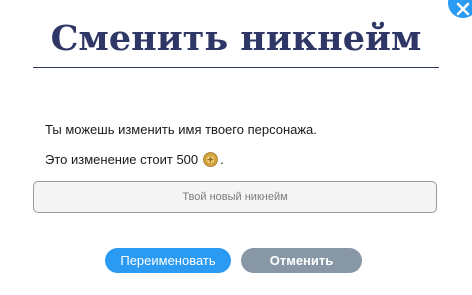  I want to click on close-icon, so click(463, 9).